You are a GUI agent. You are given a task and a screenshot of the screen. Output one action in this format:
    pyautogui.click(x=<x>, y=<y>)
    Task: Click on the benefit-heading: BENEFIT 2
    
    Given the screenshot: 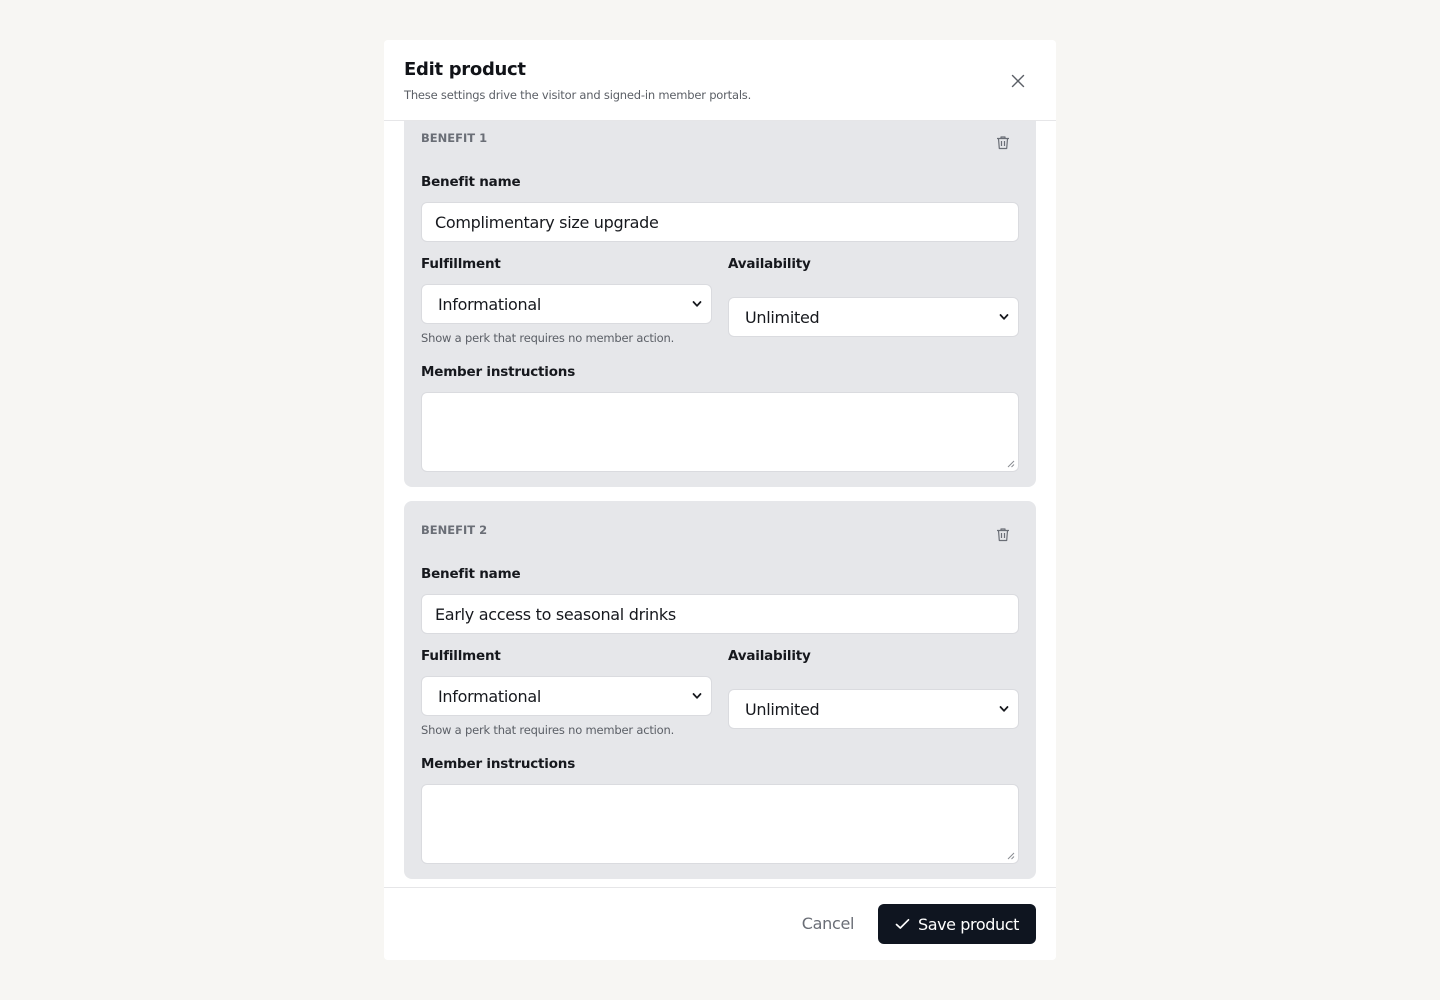 What is the action you would take?
    pyautogui.click(x=454, y=530)
    